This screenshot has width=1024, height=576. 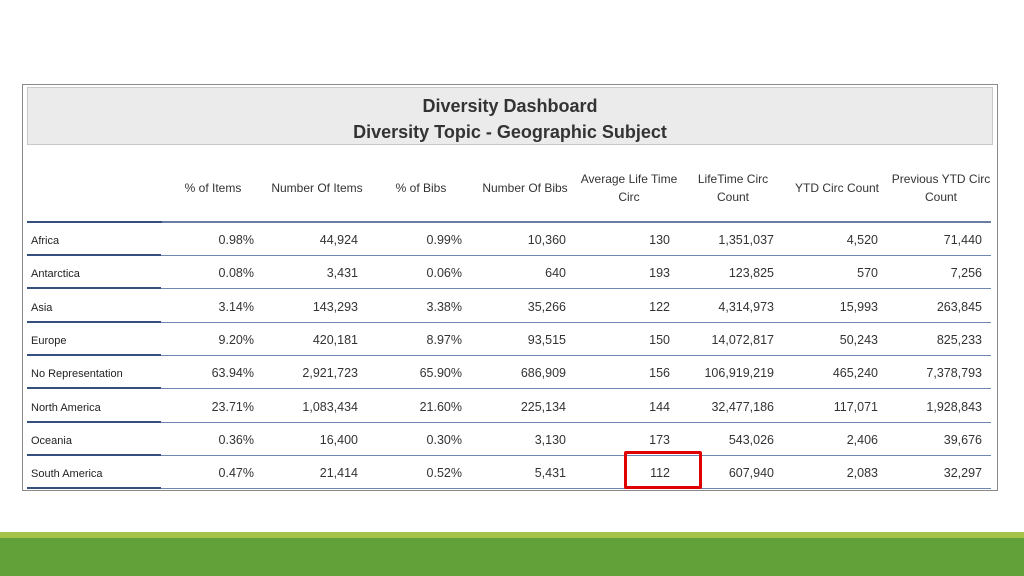 I want to click on table-cell: 640, so click(x=555, y=273).